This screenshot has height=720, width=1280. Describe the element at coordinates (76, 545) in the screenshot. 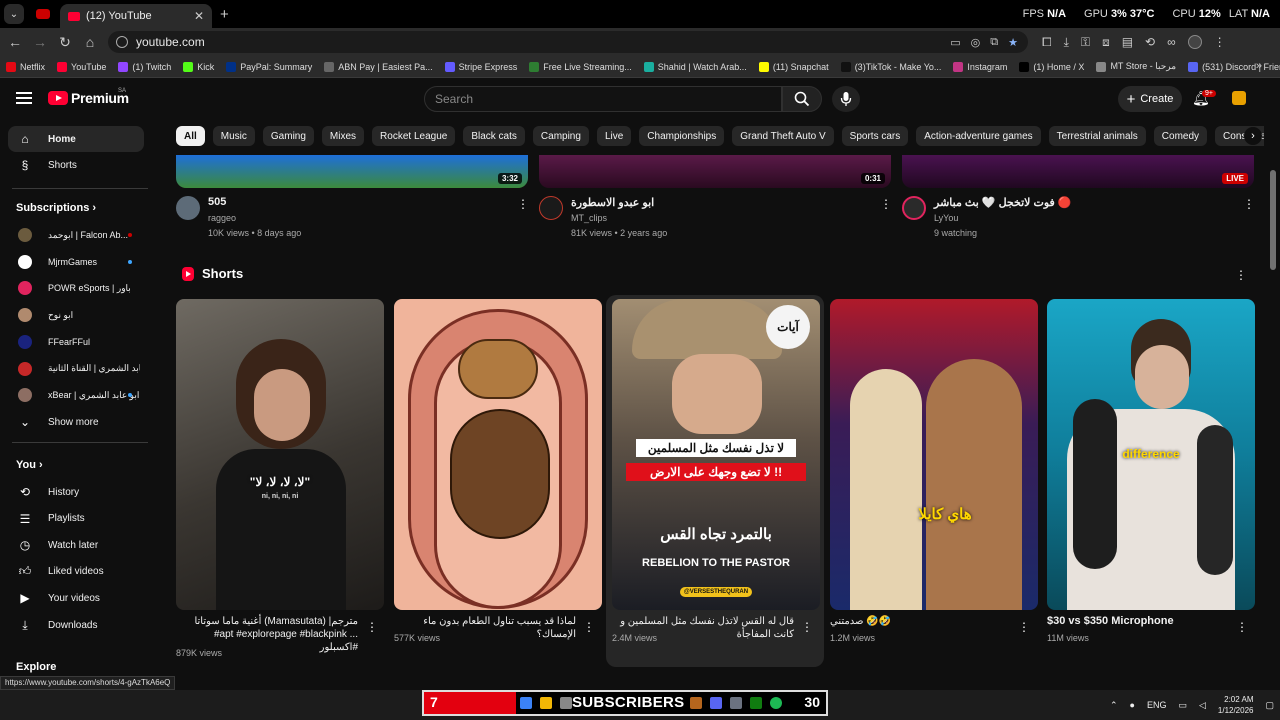

I see `sidebar-item-watch-later: ◷ Watch later` at that location.